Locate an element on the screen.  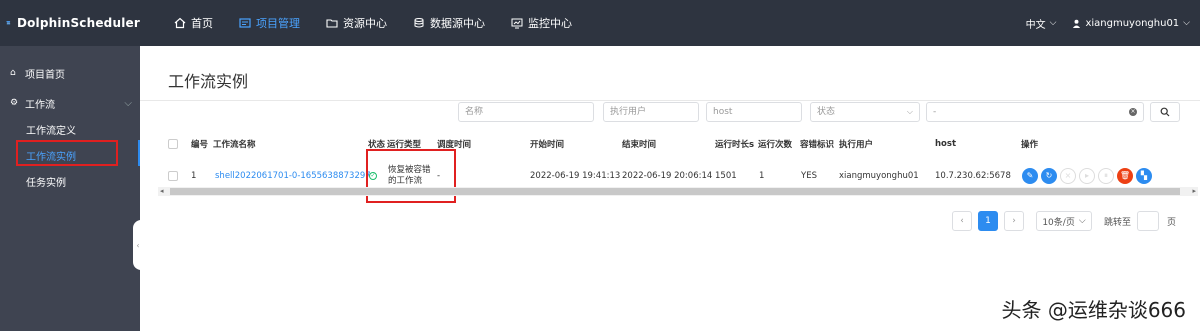
search-icon is located at coordinates (1165, 112).